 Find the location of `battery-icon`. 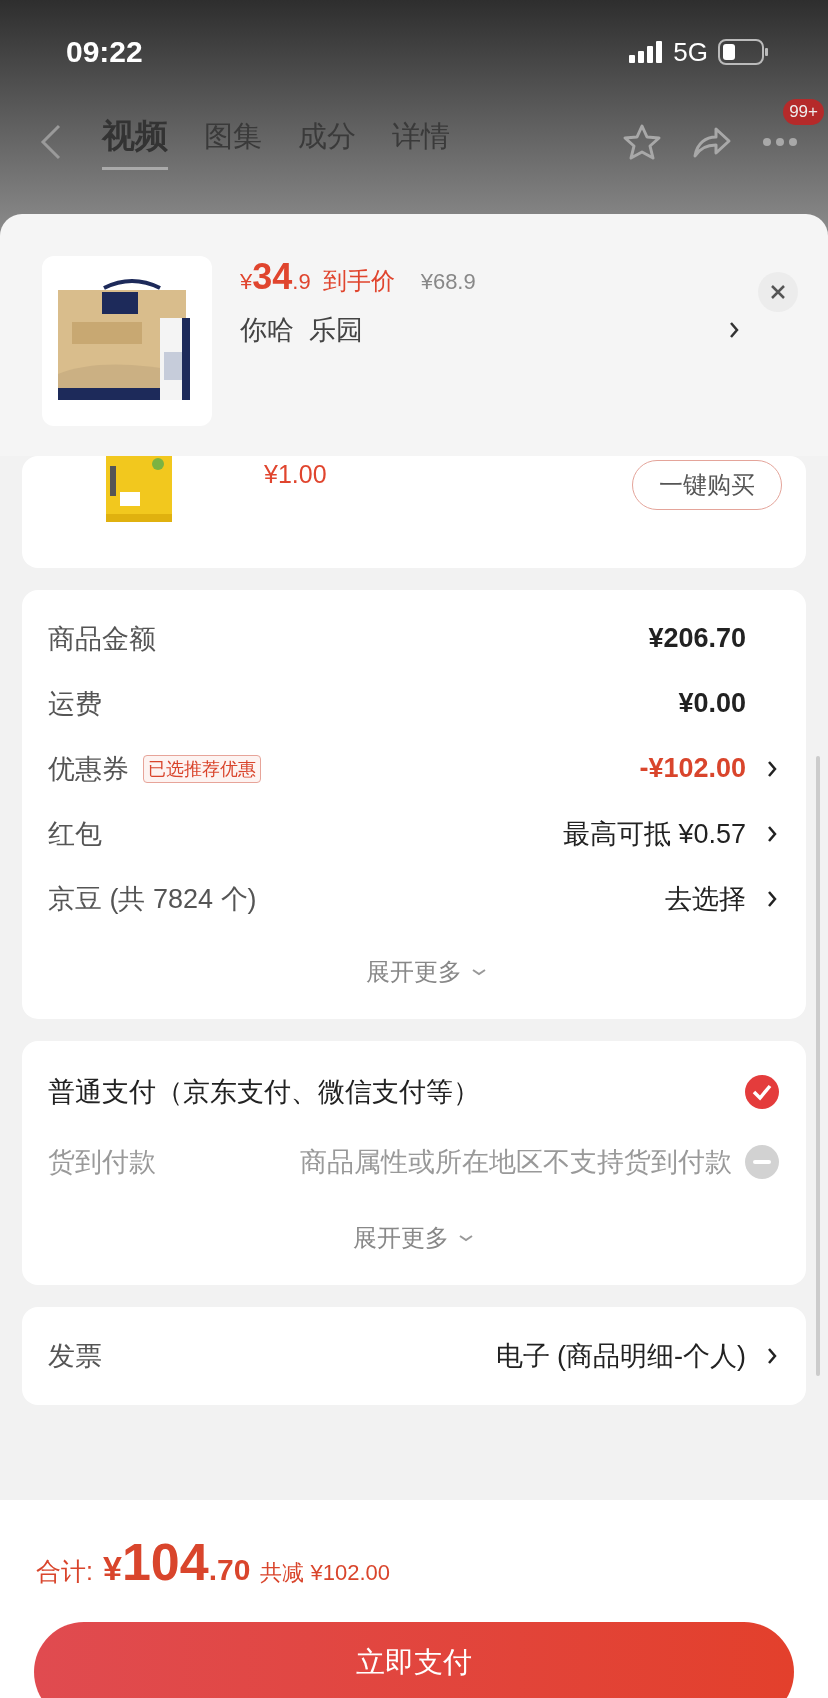

battery-icon is located at coordinates (743, 52).